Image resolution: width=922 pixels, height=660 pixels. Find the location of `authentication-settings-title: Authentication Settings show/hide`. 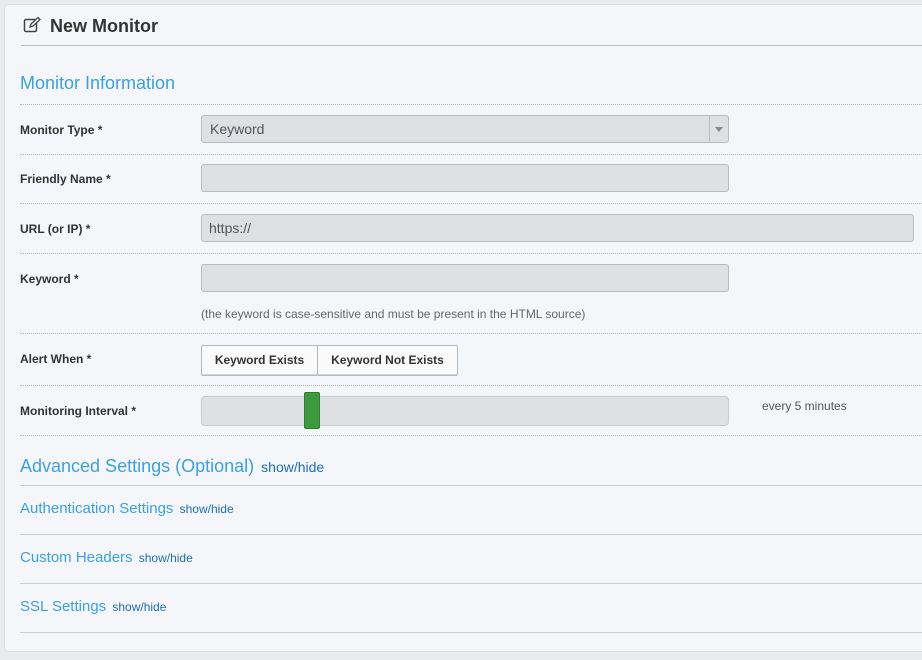

authentication-settings-title: Authentication Settings show/hide is located at coordinates (127, 508).